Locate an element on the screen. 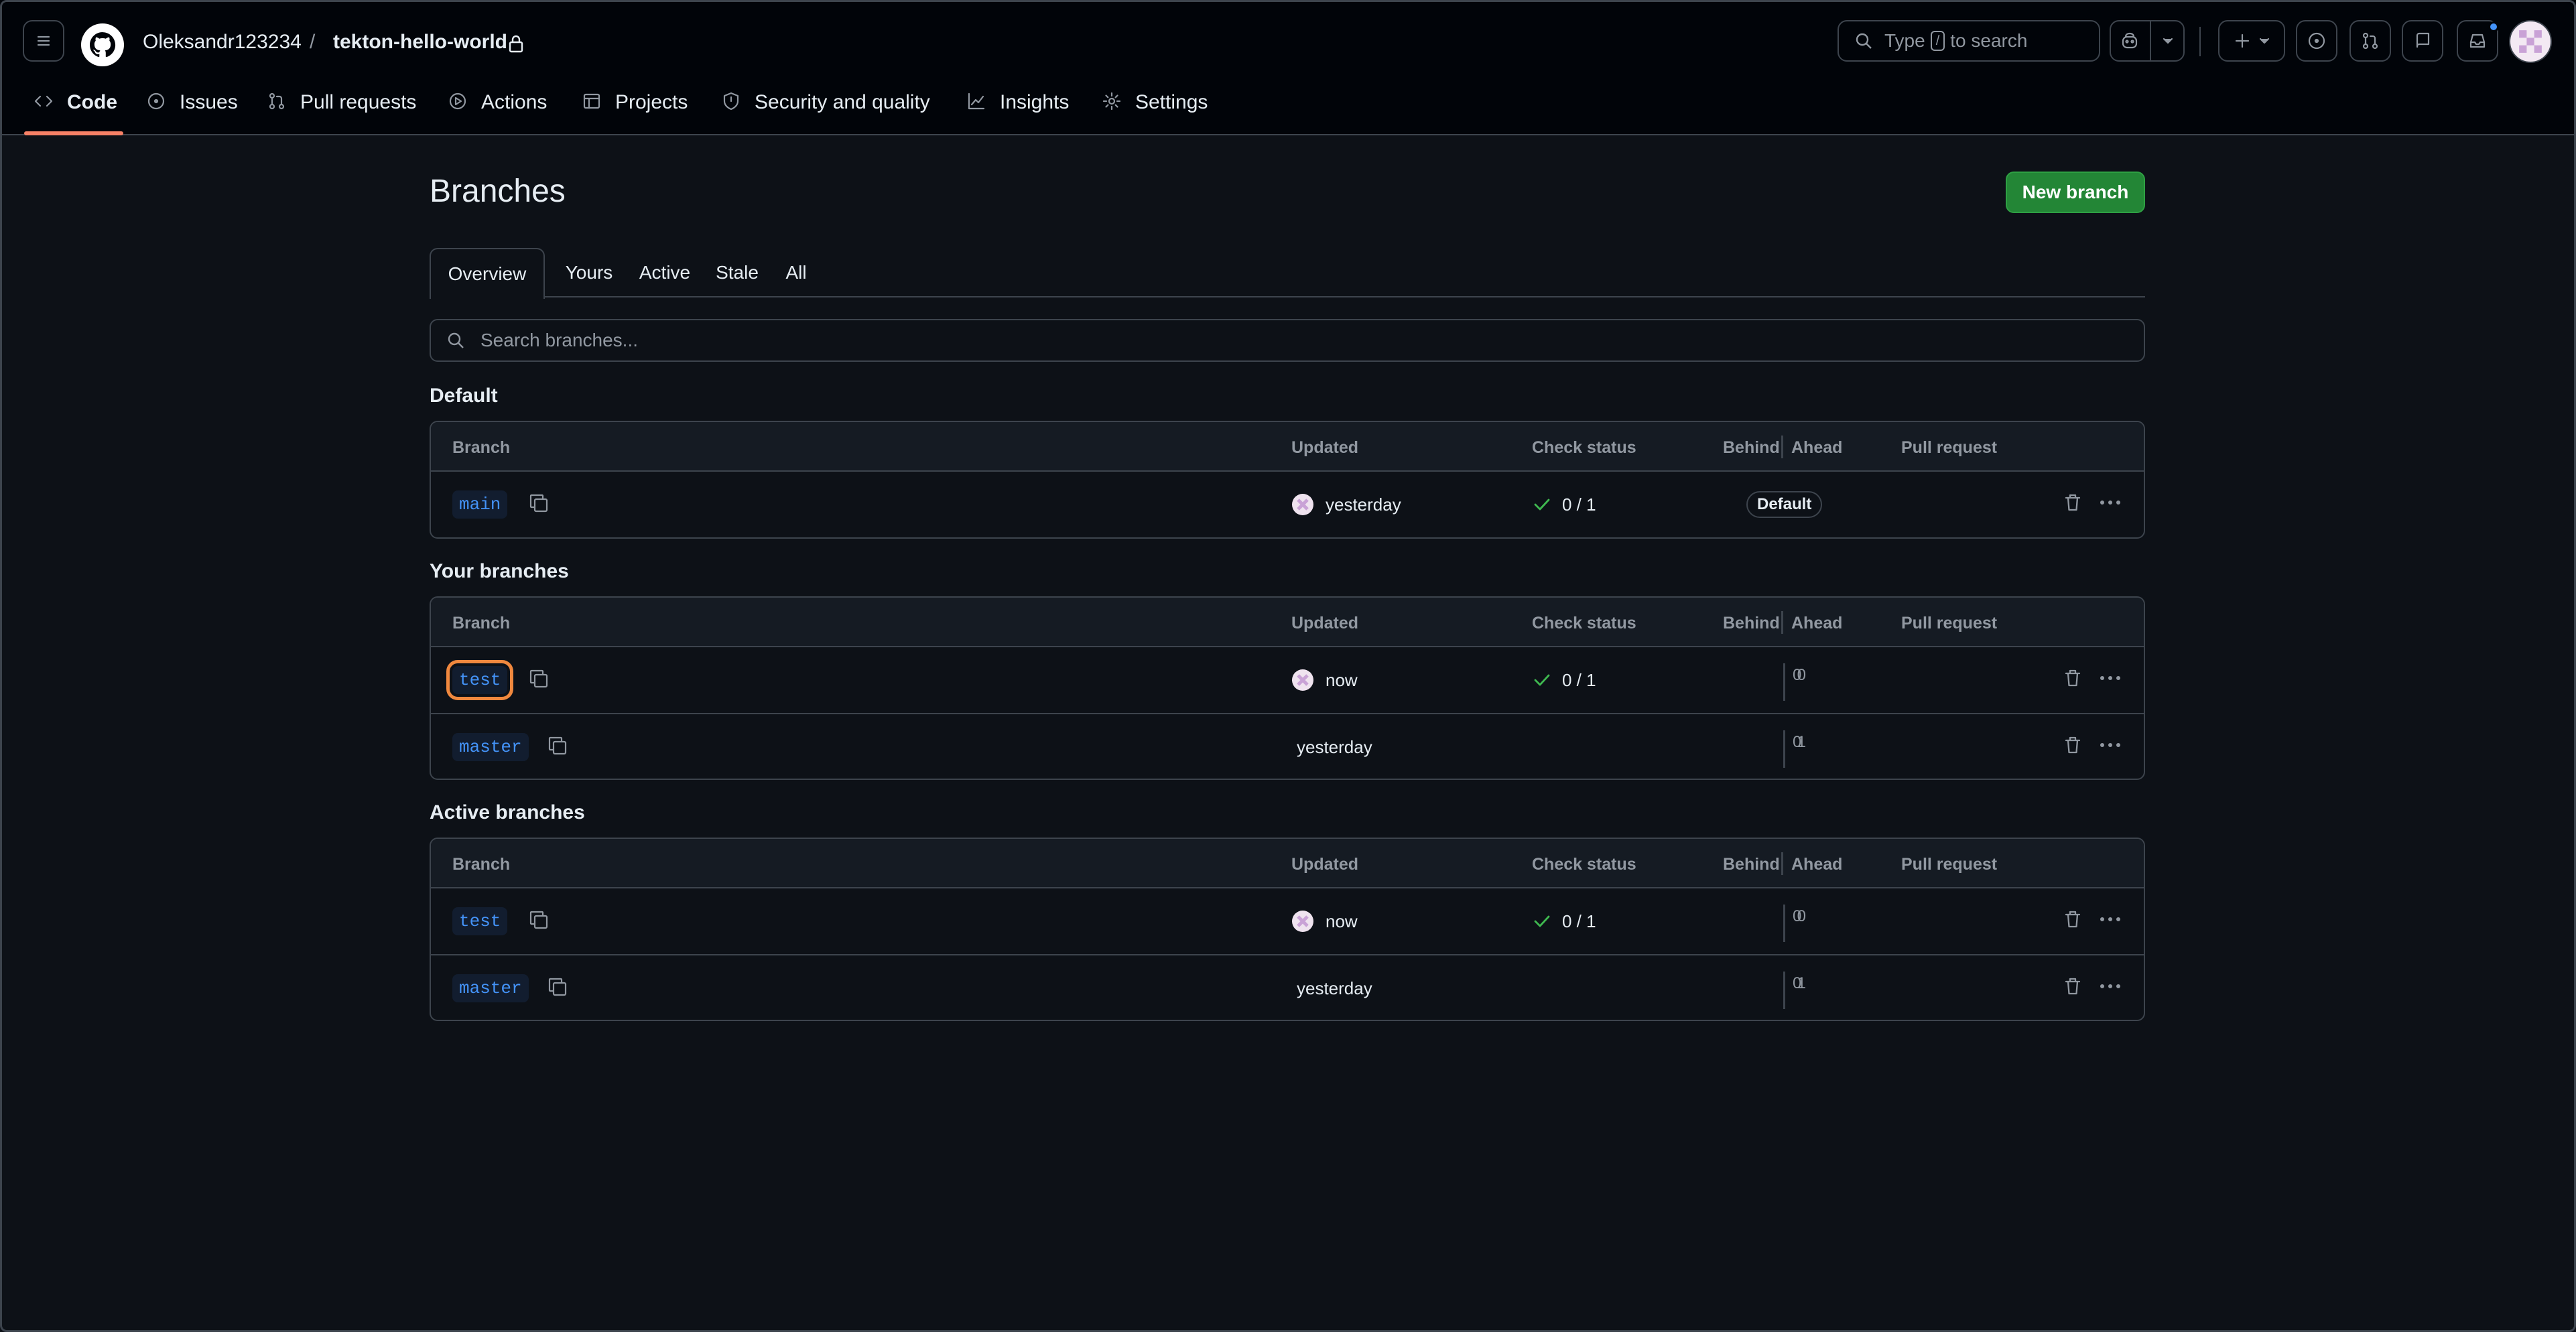  updated-time: yesterday is located at coordinates (1334, 988).